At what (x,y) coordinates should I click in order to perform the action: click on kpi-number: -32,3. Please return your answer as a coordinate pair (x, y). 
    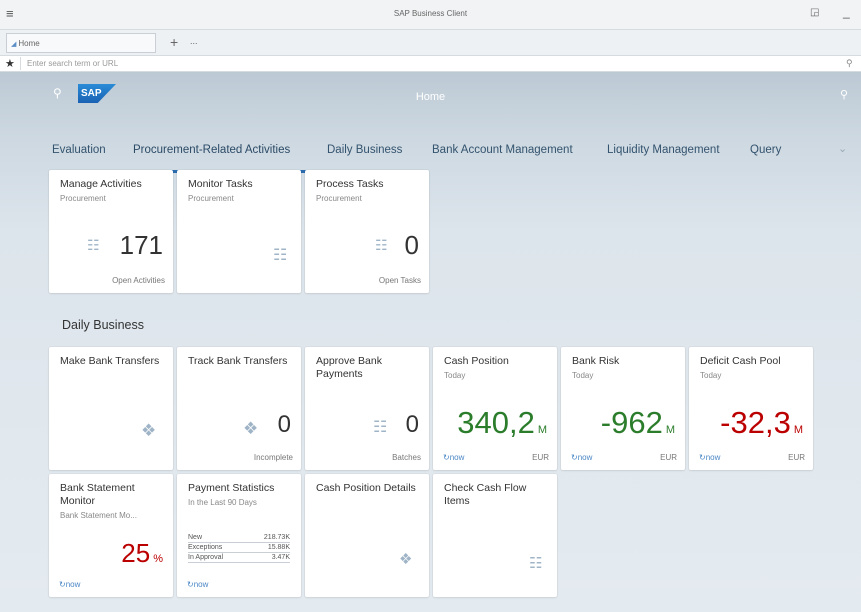
    Looking at the image, I should click on (755, 422).